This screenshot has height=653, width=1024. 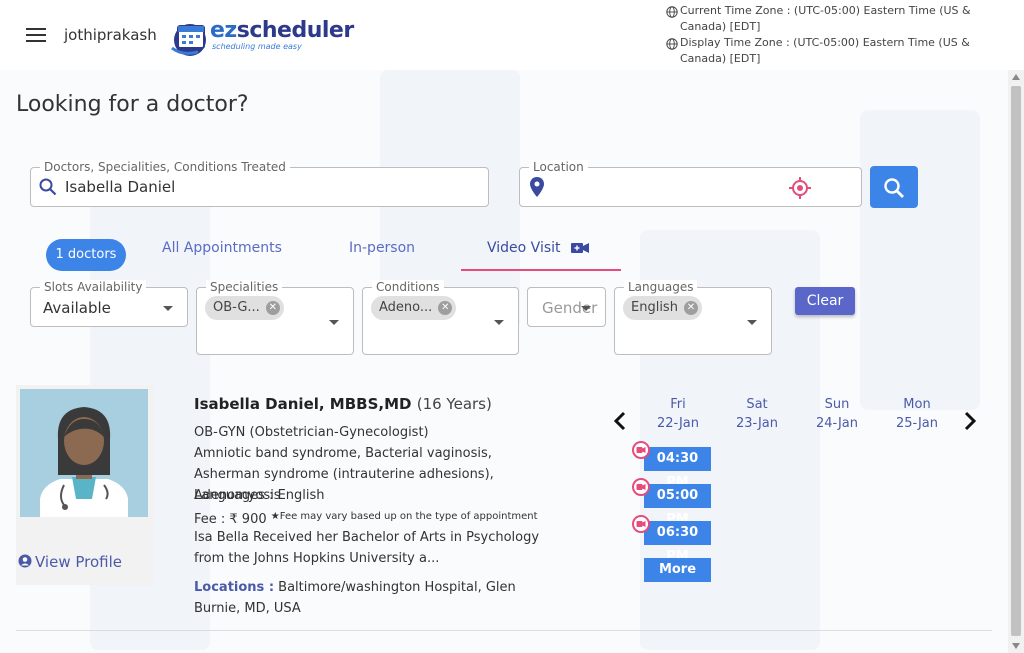 I want to click on calendar-day-sat: Sat 23-Jan, so click(x=757, y=414).